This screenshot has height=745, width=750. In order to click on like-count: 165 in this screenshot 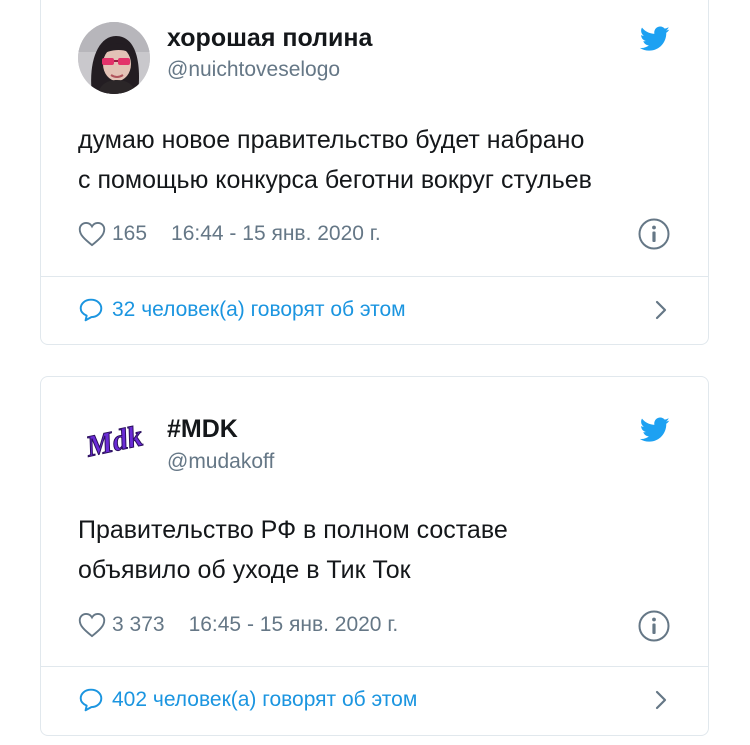, I will do `click(129, 234)`.